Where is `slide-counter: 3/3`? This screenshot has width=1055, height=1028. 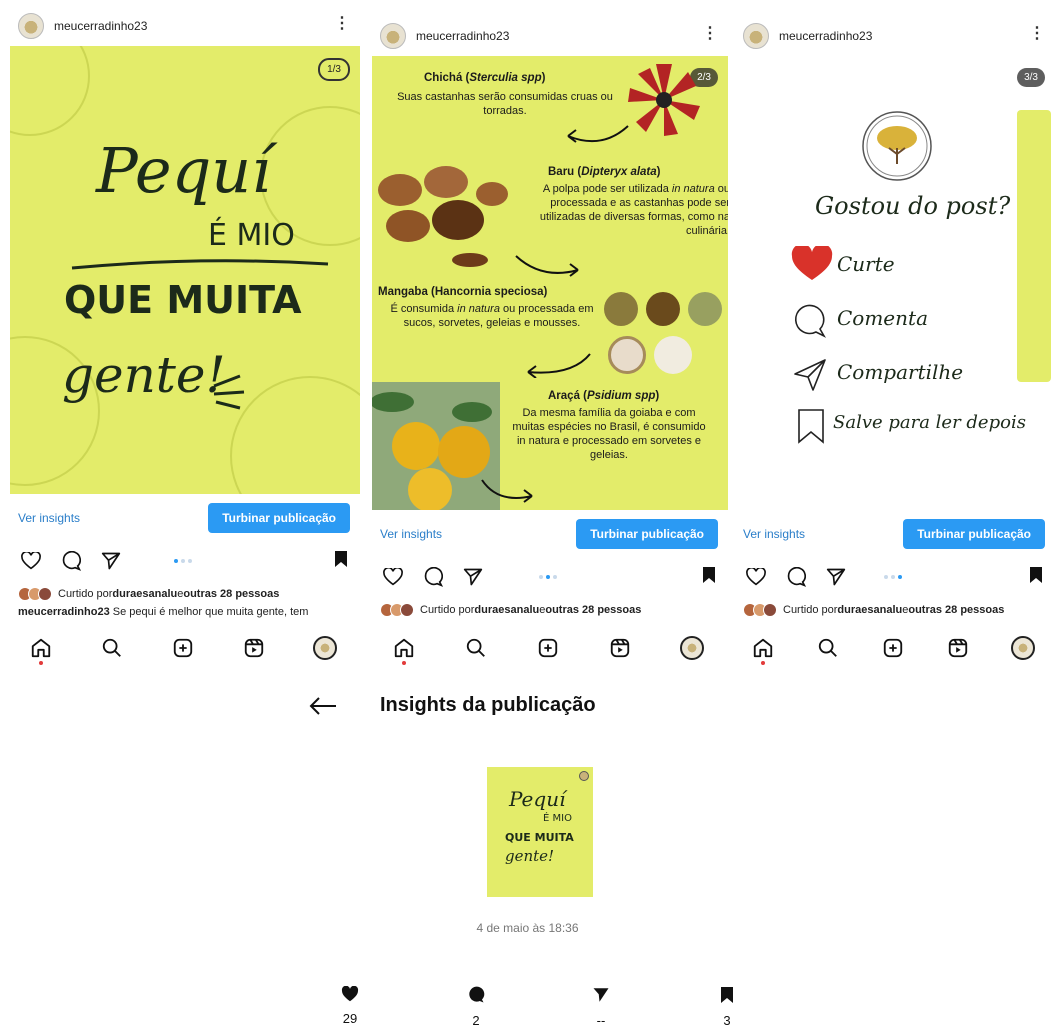 slide-counter: 3/3 is located at coordinates (1031, 77).